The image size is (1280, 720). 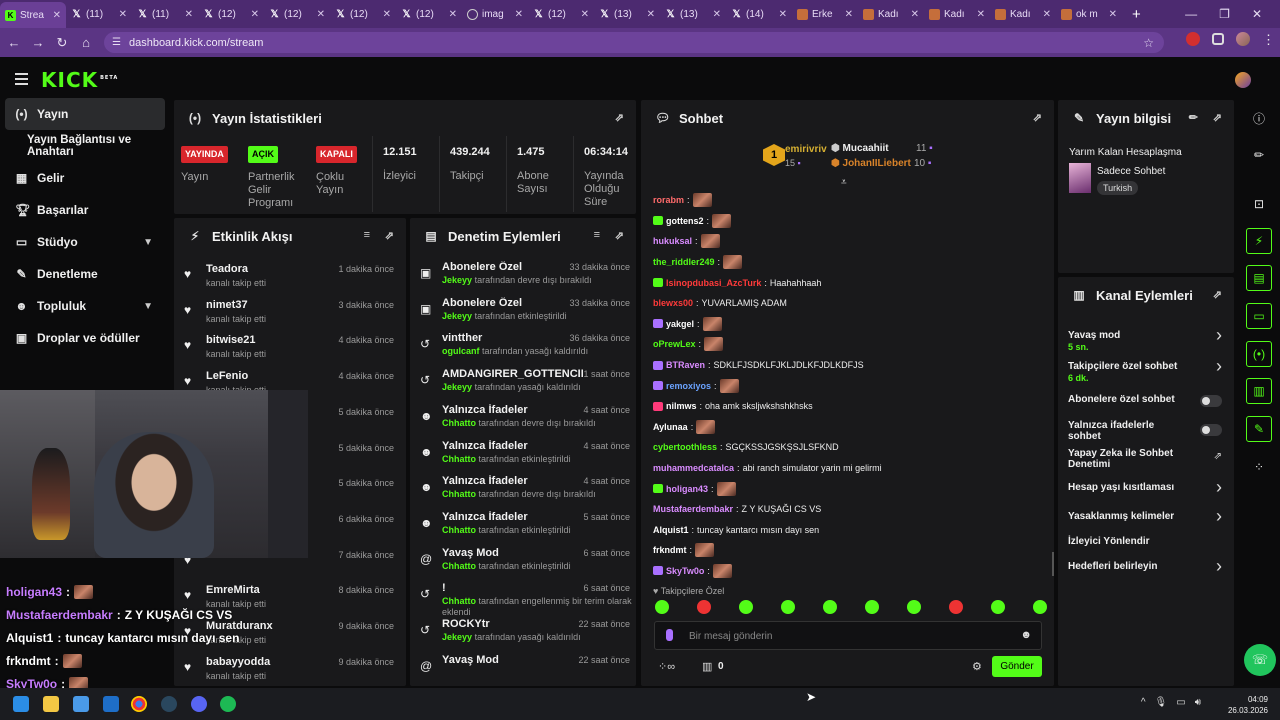 I want to click on extension-icon, so click(x=1193, y=39).